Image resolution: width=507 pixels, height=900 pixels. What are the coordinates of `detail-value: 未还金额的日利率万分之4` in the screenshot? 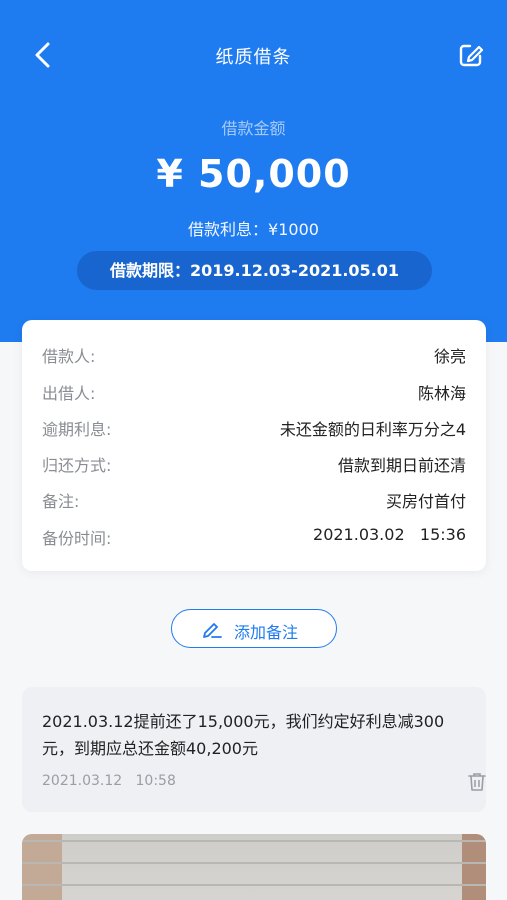 It's located at (372, 429).